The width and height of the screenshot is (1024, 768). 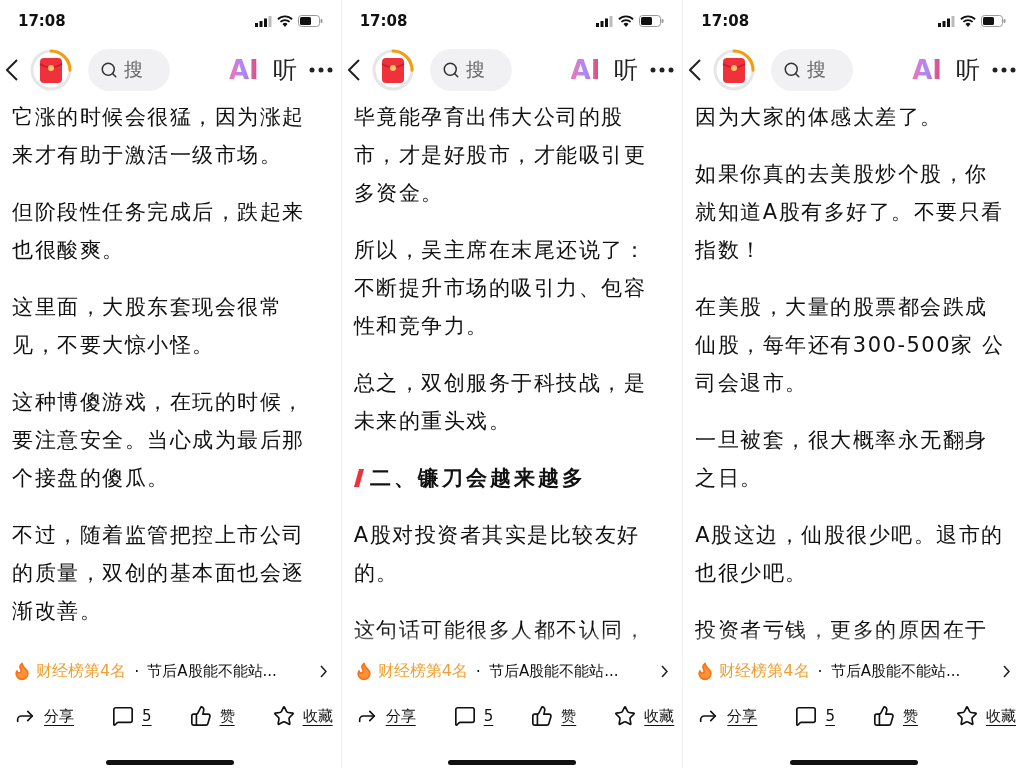 I want to click on article-paragraph: 这句话可能很多人都不认同，, so click(x=500, y=630).